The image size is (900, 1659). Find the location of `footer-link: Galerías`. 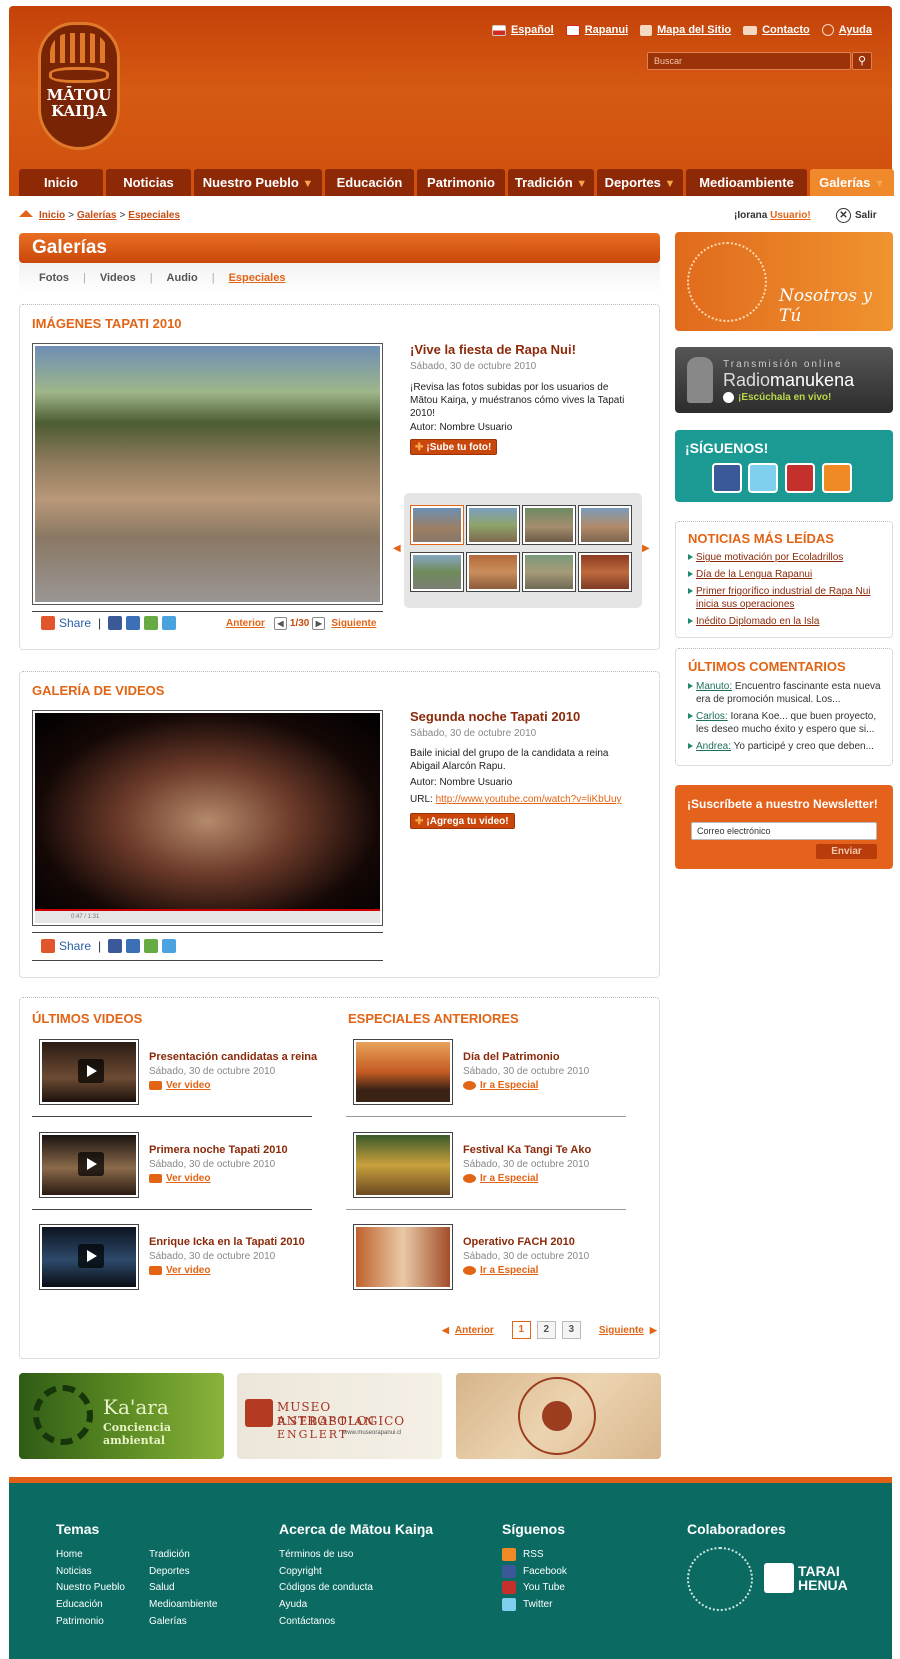

footer-link: Galerías is located at coordinates (183, 1622).